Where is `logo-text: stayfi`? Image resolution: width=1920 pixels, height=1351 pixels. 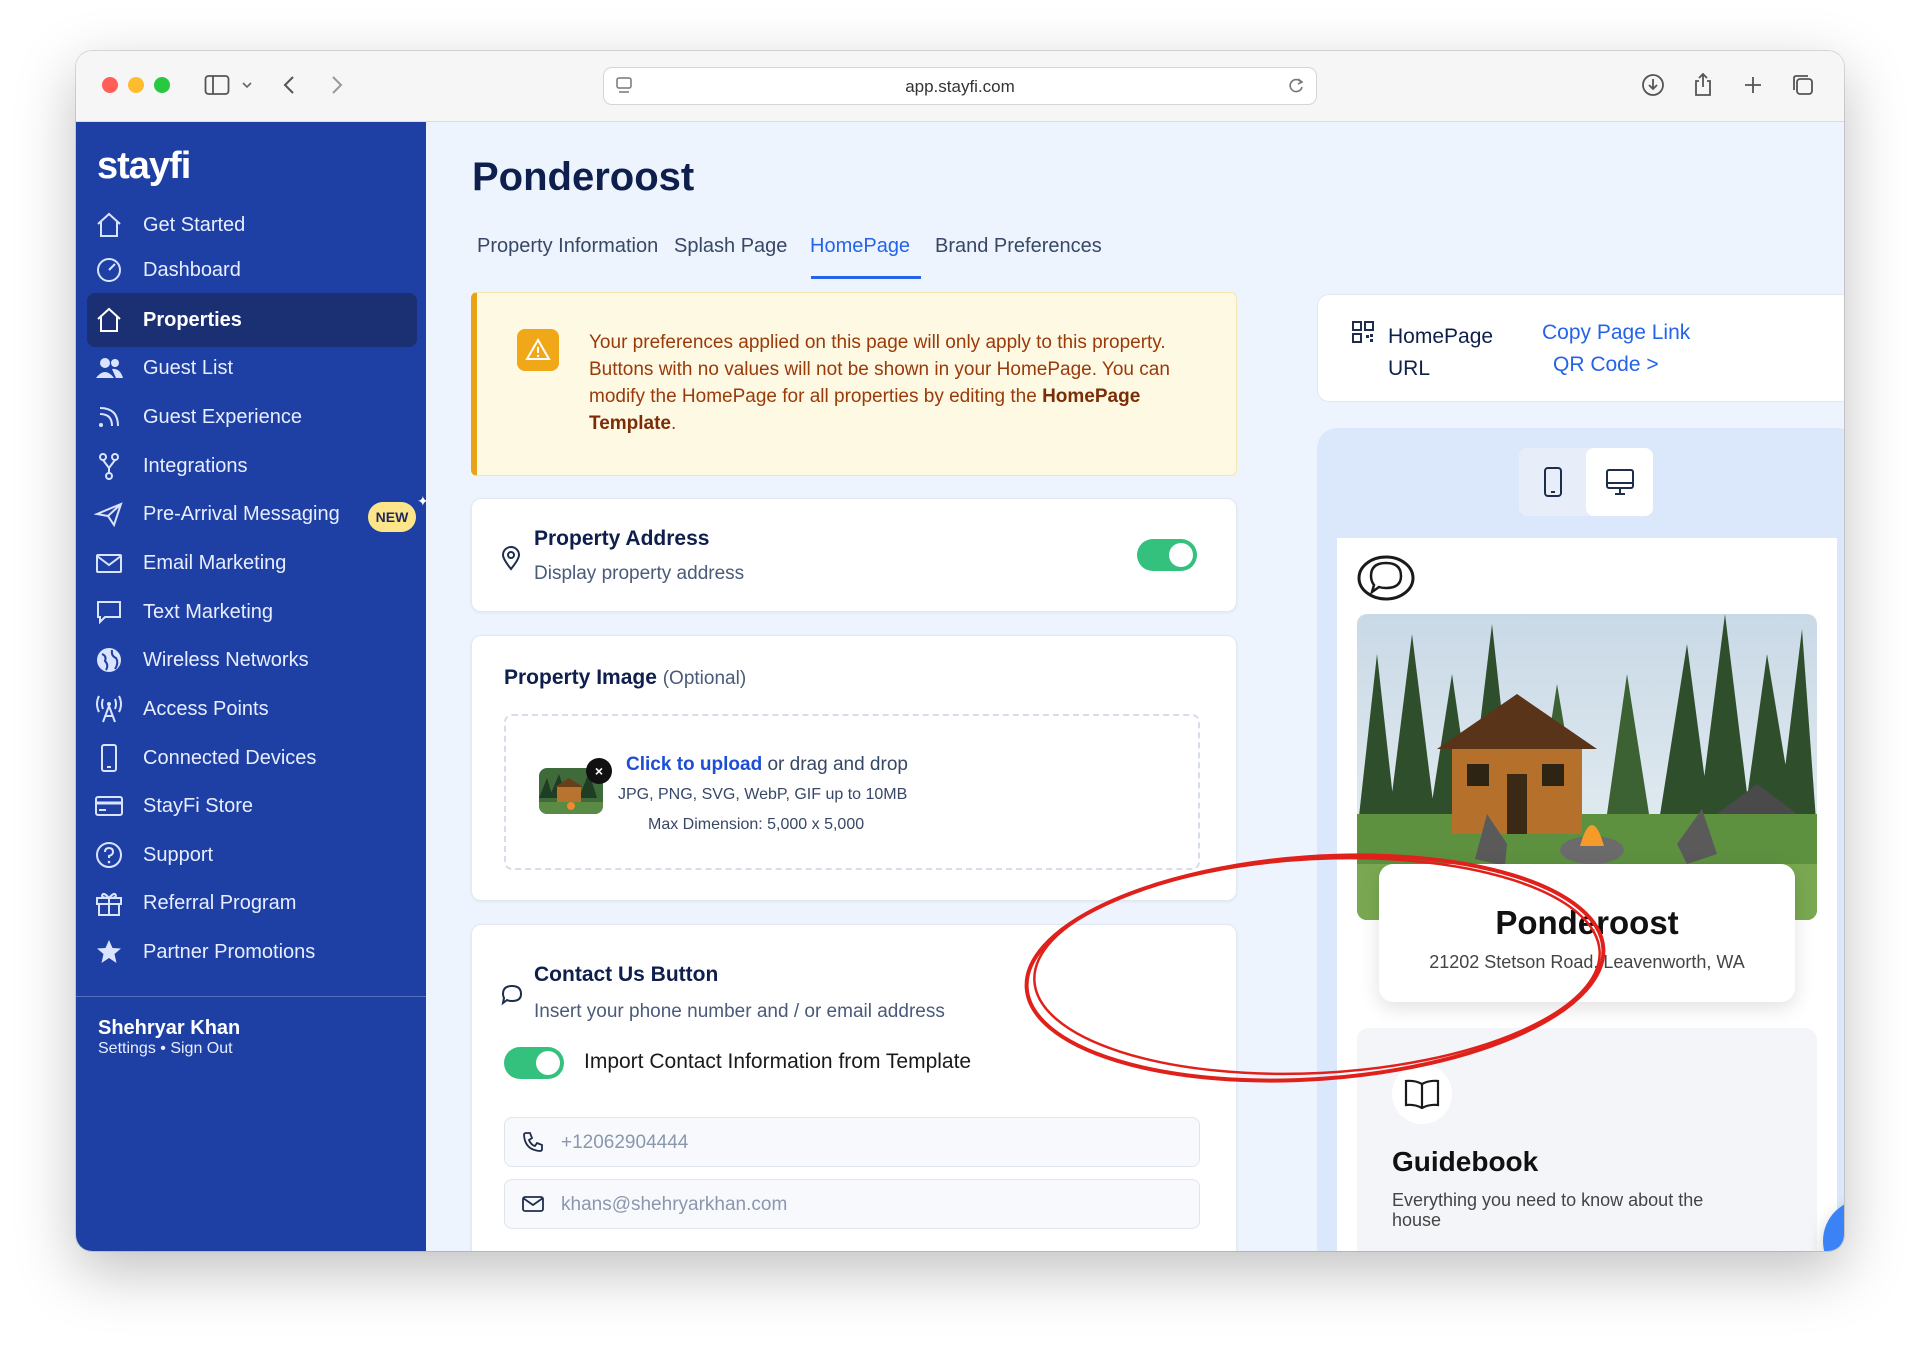
logo-text: stayfi is located at coordinates (144, 166).